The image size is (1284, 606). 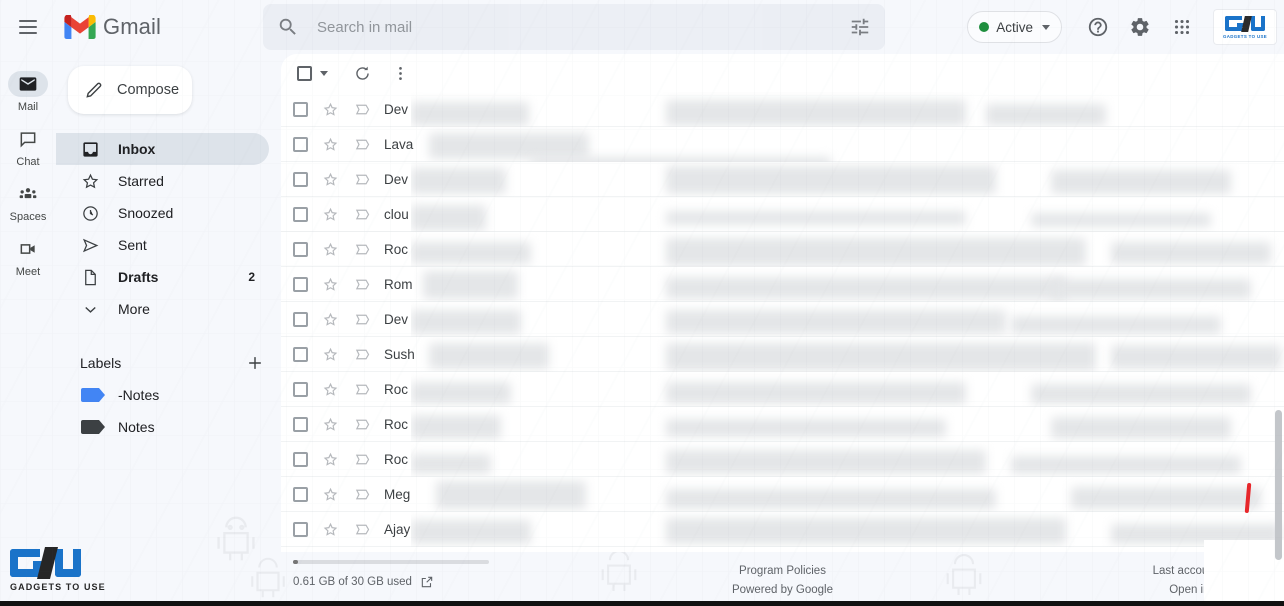 I want to click on sidebar-item-label-notes: Notes, so click(x=162, y=427).